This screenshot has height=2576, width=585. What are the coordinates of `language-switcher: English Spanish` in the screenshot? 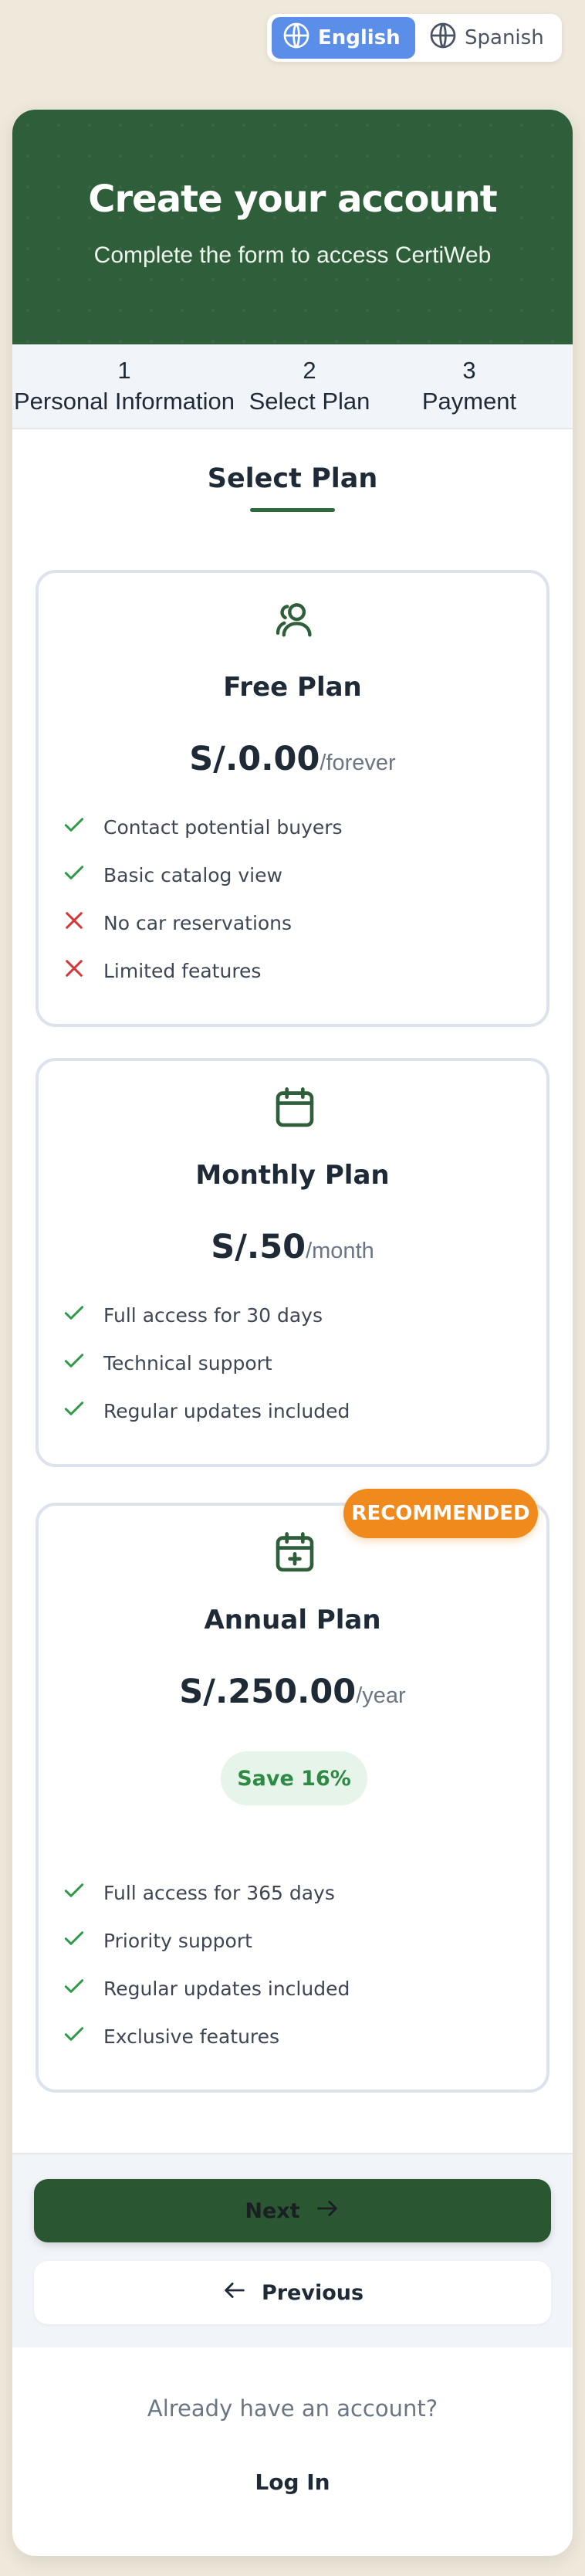 It's located at (414, 38).